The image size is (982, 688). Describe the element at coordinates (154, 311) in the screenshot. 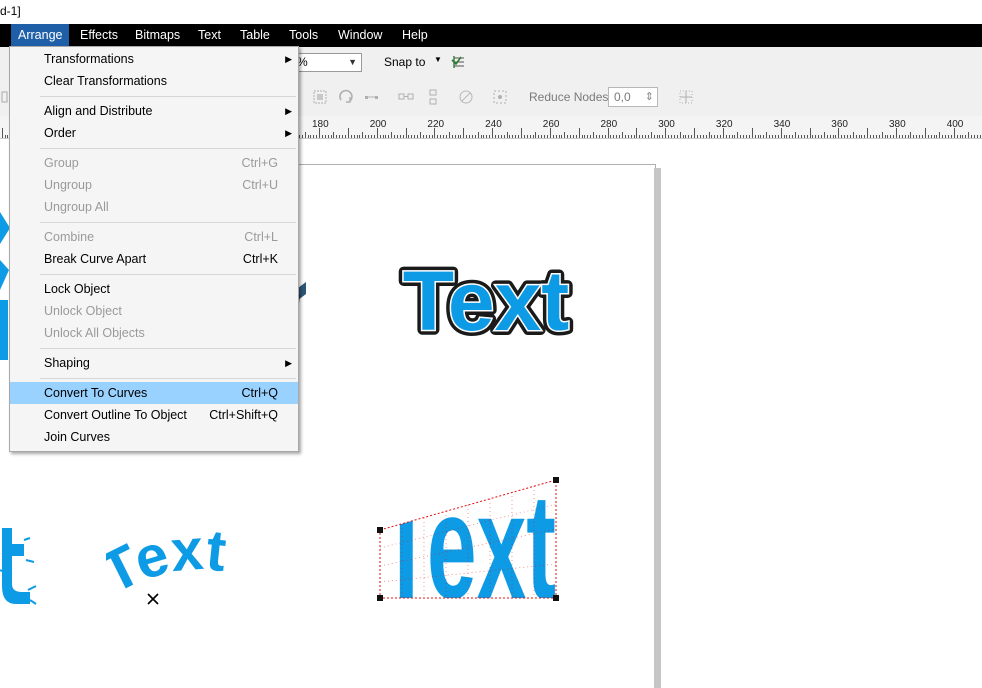

I see `menu-item-unlock-object: Unlock Object` at that location.